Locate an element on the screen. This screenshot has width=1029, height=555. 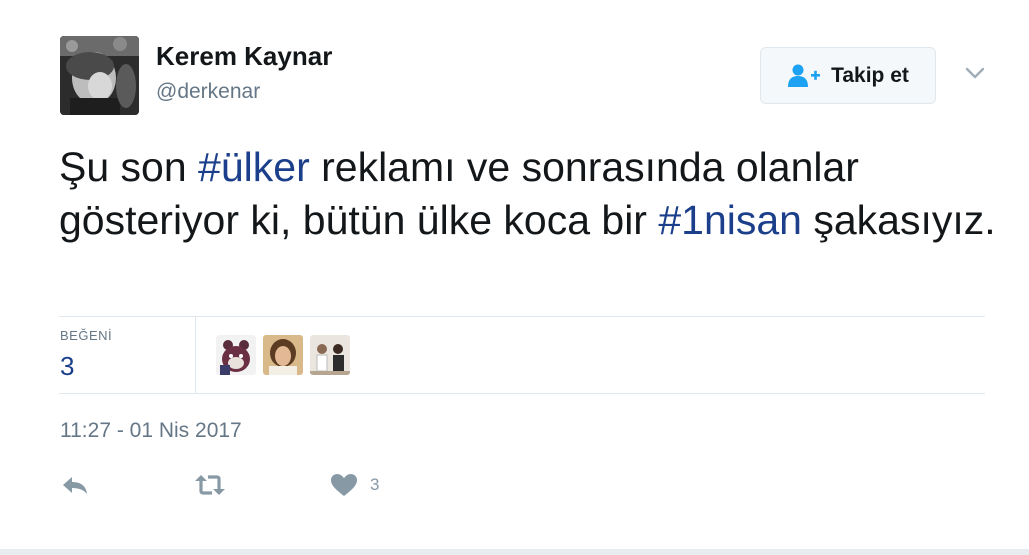
likes-count: 3 is located at coordinates (67, 366).